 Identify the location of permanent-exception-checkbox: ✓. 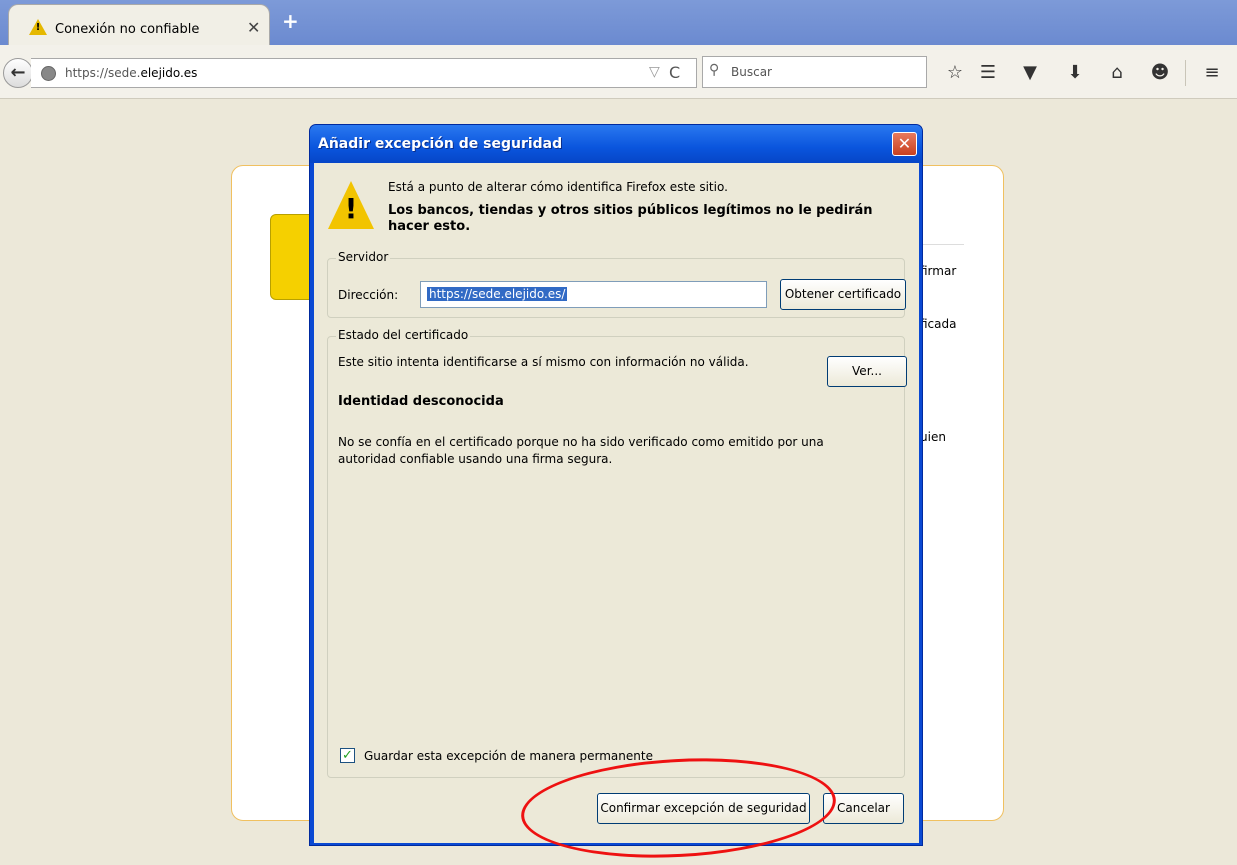
(347, 755).